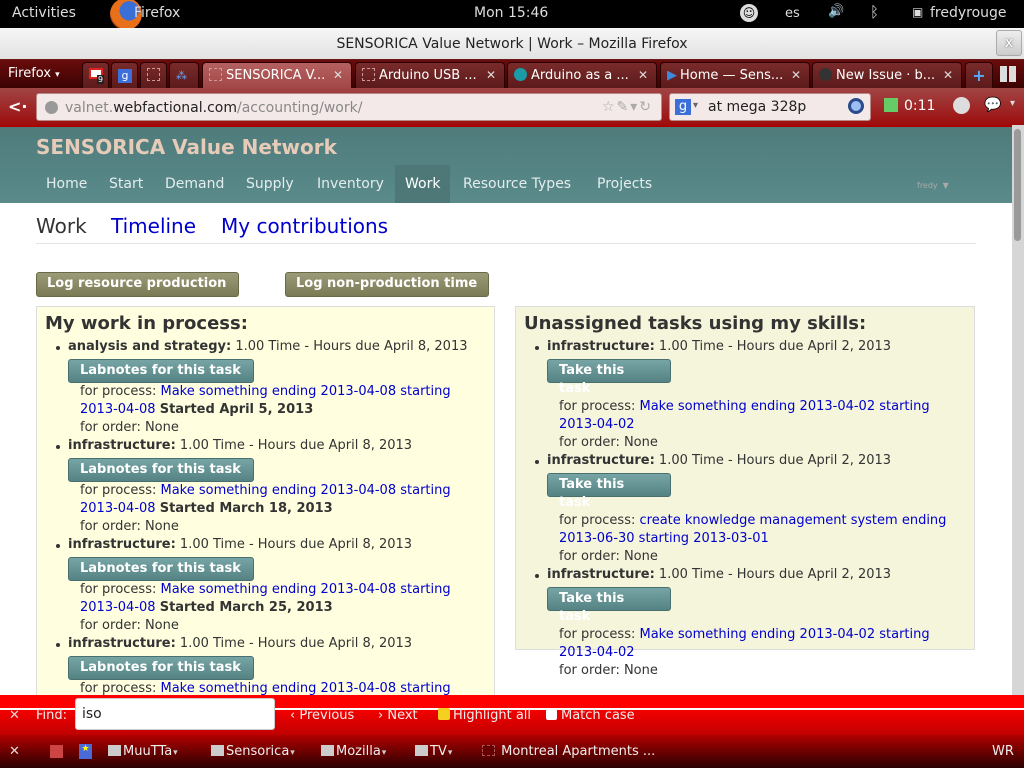 The image size is (1024, 768). What do you see at coordinates (683, 107) in the screenshot?
I see `google-engine-icon: g` at bounding box center [683, 107].